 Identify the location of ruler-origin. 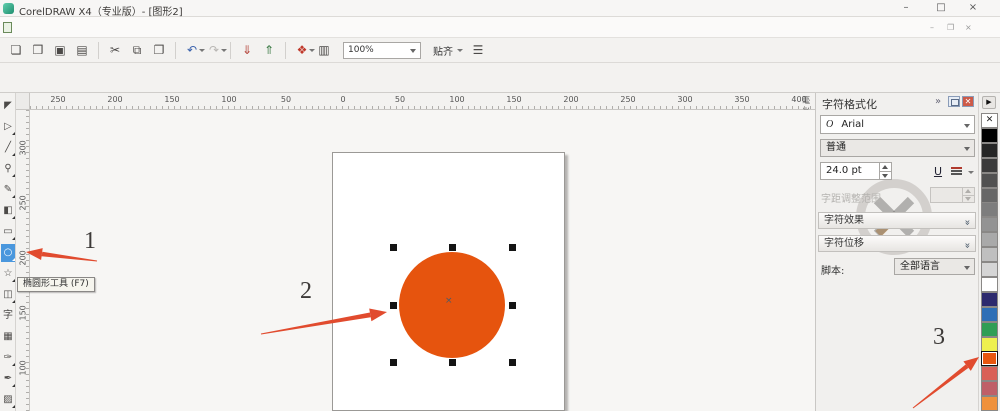
(23, 101).